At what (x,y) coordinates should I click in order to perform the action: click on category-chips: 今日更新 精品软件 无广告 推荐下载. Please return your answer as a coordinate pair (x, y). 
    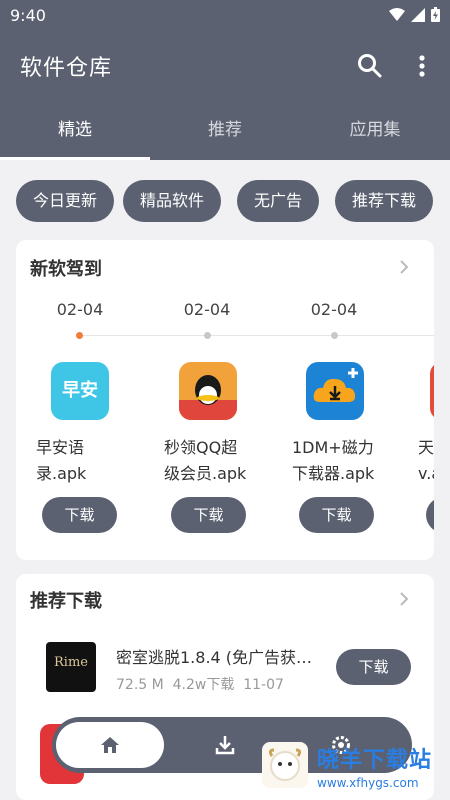
    Looking at the image, I should click on (225, 201).